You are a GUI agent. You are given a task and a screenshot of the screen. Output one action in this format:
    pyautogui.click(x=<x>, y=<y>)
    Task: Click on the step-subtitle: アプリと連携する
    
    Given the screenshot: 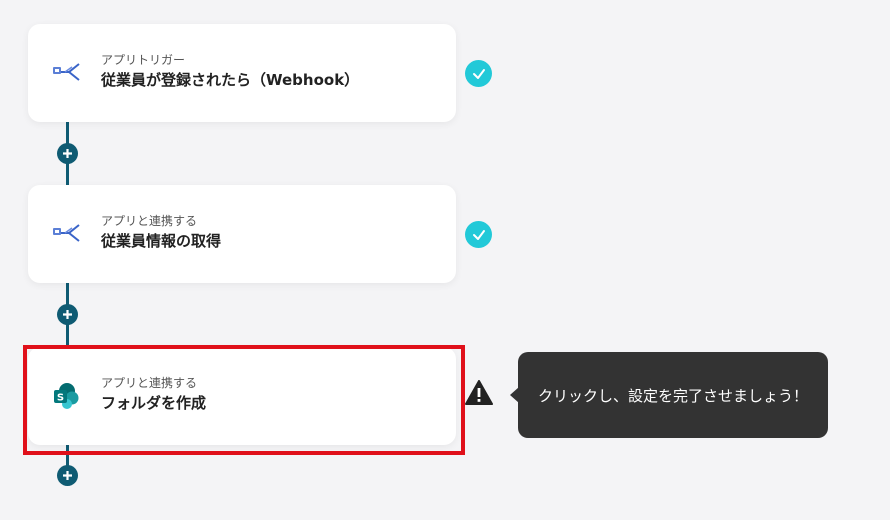 What is the action you would take?
    pyautogui.click(x=149, y=221)
    